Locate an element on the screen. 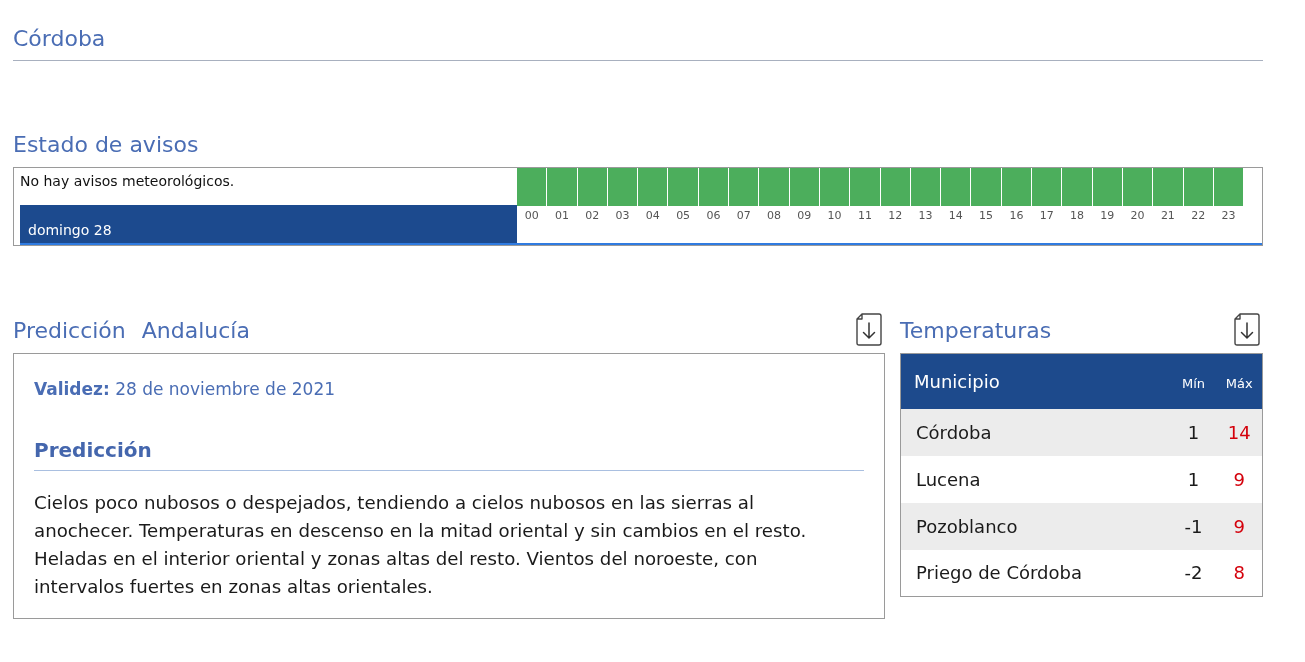 The width and height of the screenshot is (1305, 662). hour-label: 08 is located at coordinates (774, 215).